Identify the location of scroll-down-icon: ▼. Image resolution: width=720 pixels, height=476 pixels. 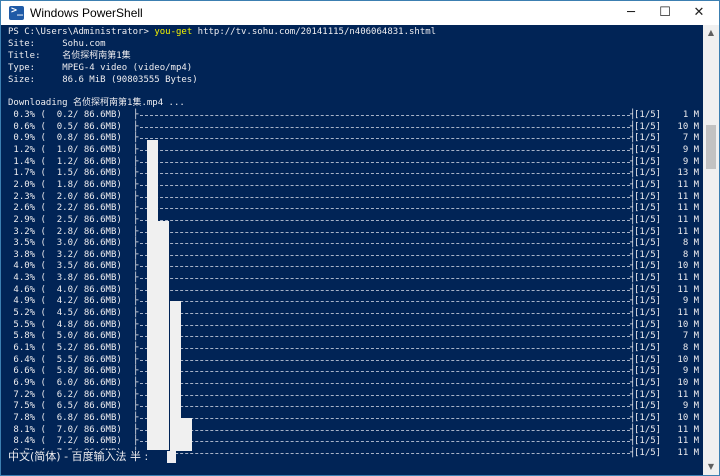
(711, 467).